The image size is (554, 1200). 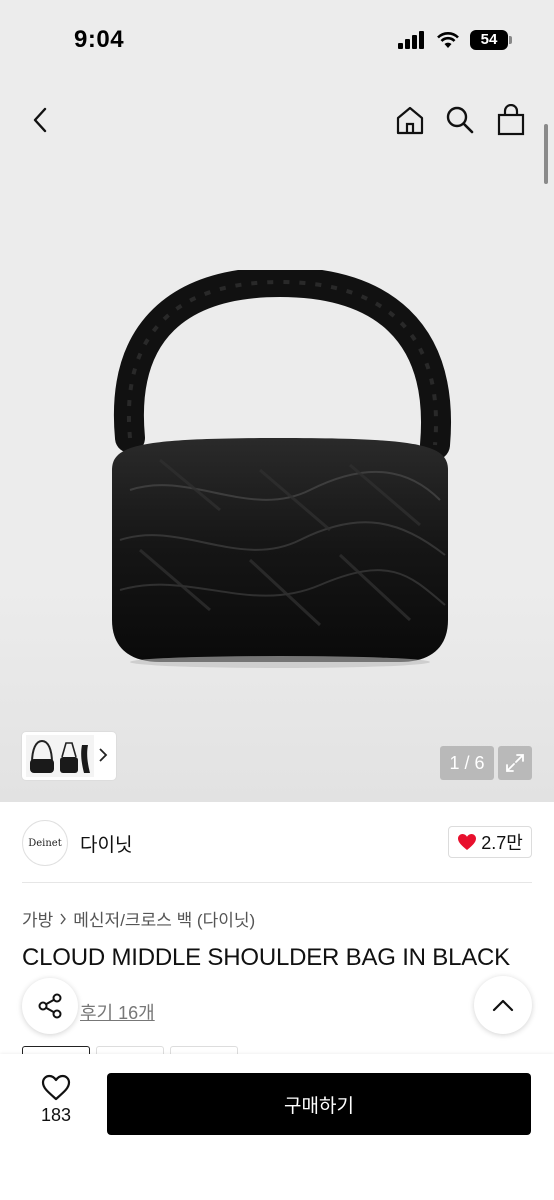 I want to click on home-icon, so click(x=410, y=120).